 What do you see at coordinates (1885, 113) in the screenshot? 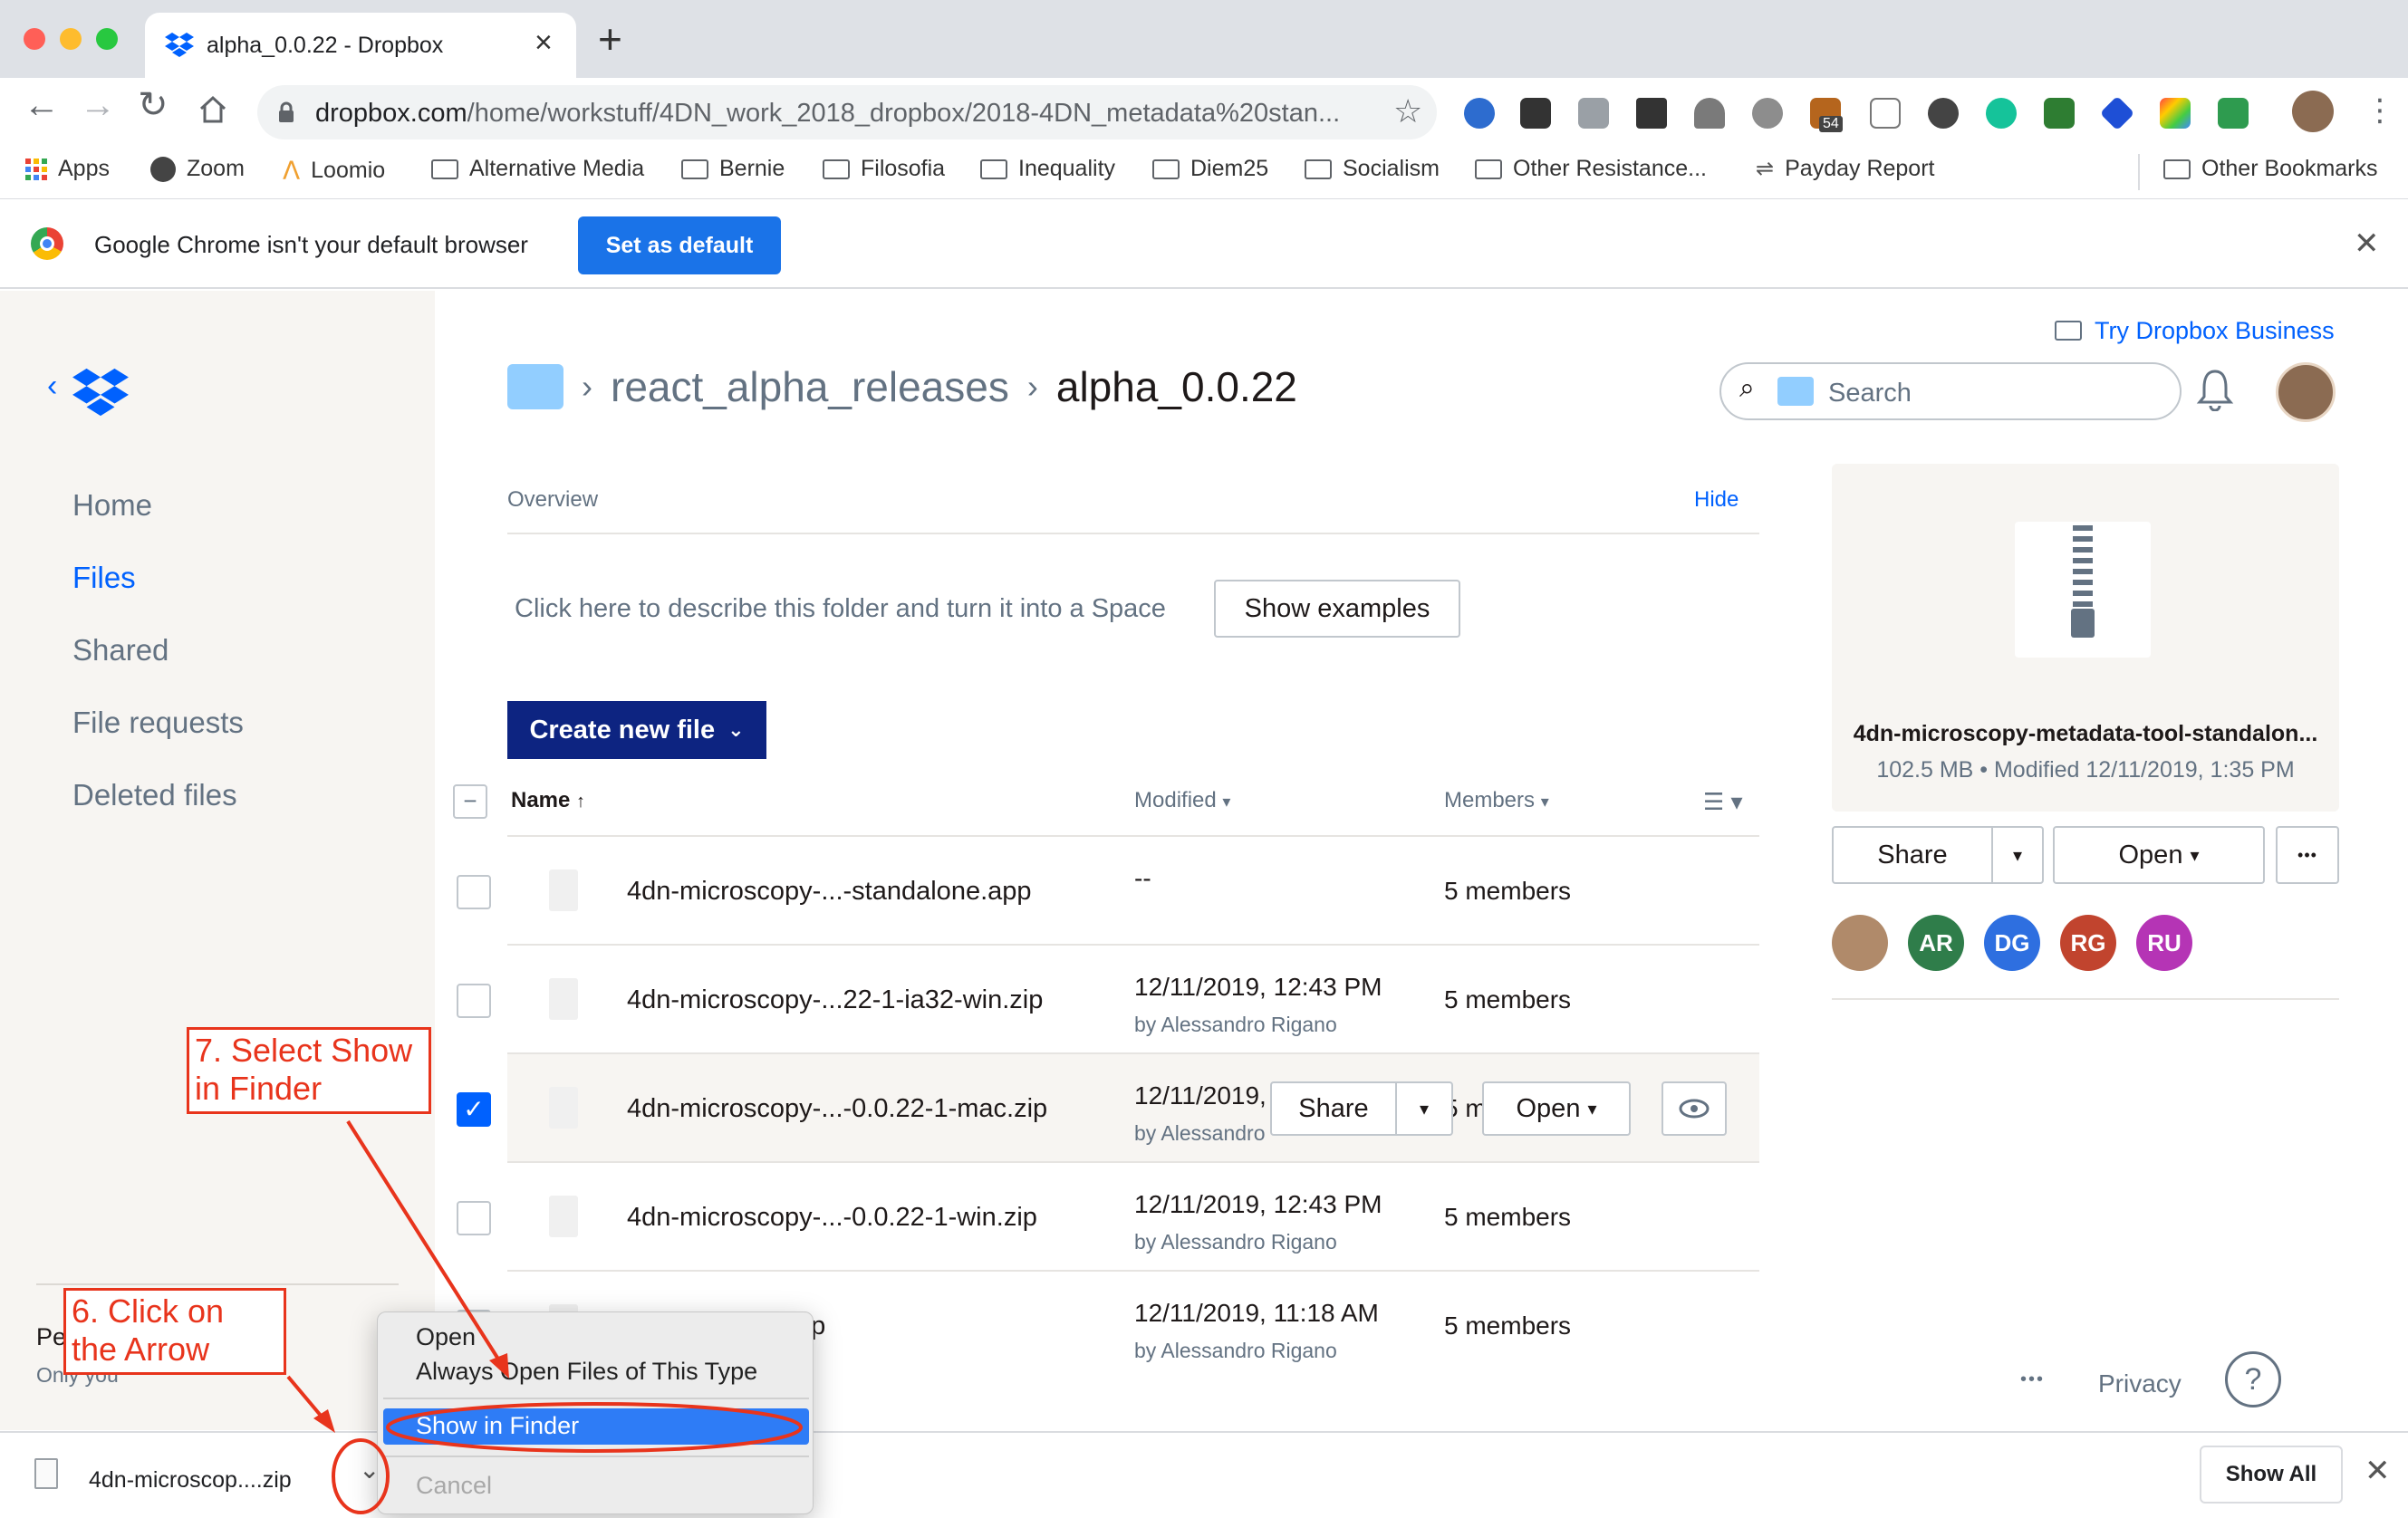
I see `extension-doc-icon` at bounding box center [1885, 113].